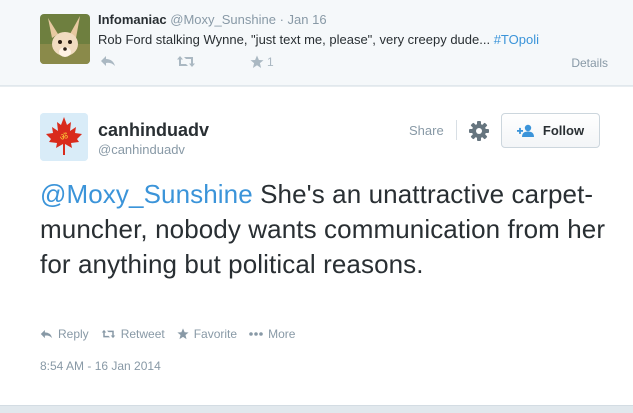  Describe the element at coordinates (316, 409) in the screenshot. I see `bottom-divider` at that location.